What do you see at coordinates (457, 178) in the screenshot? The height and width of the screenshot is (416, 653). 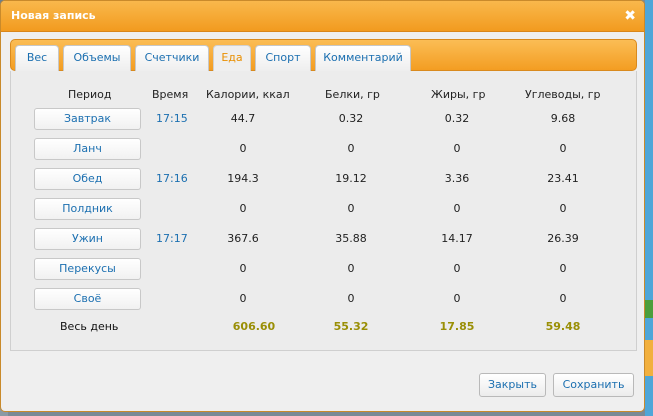 I see `fat-value: 3.36` at bounding box center [457, 178].